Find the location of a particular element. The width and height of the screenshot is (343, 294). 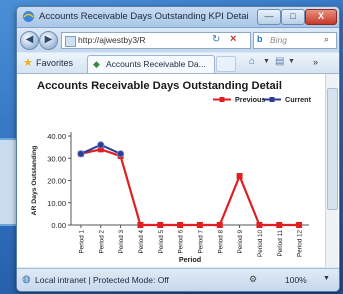

search-input: Bing is located at coordinates (278, 40).